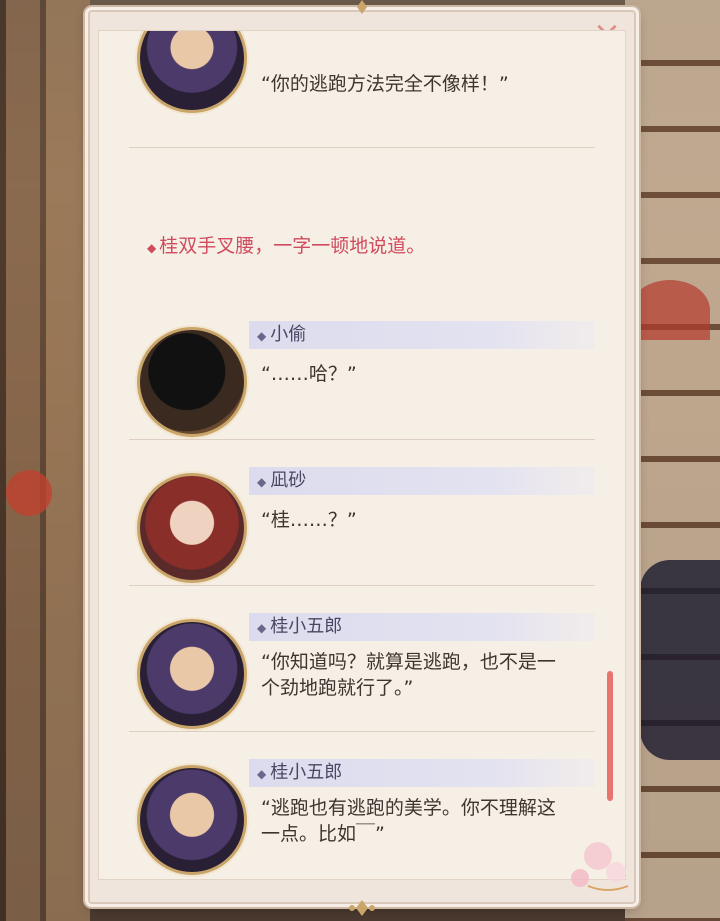 The width and height of the screenshot is (720, 921). I want to click on background-right-building, so click(672, 460).